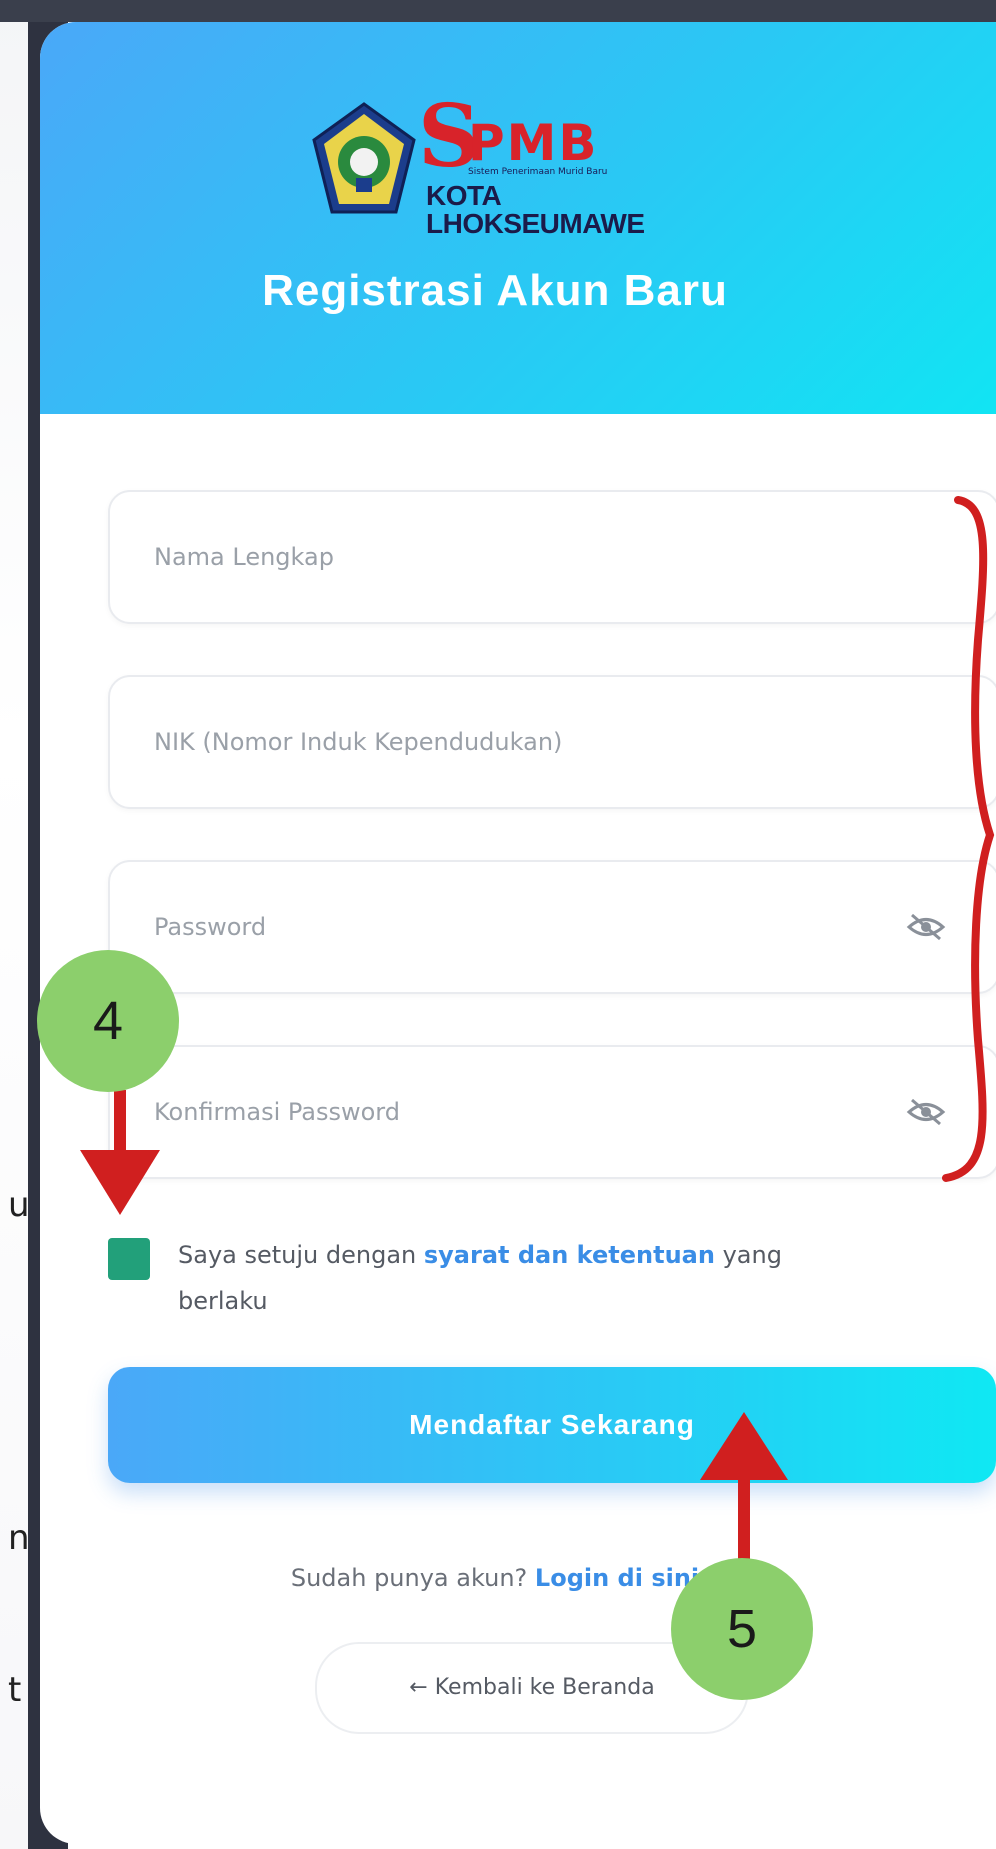 This screenshot has height=1849, width=996. I want to click on page-title: Registrasi Akun Baru, so click(495, 290).